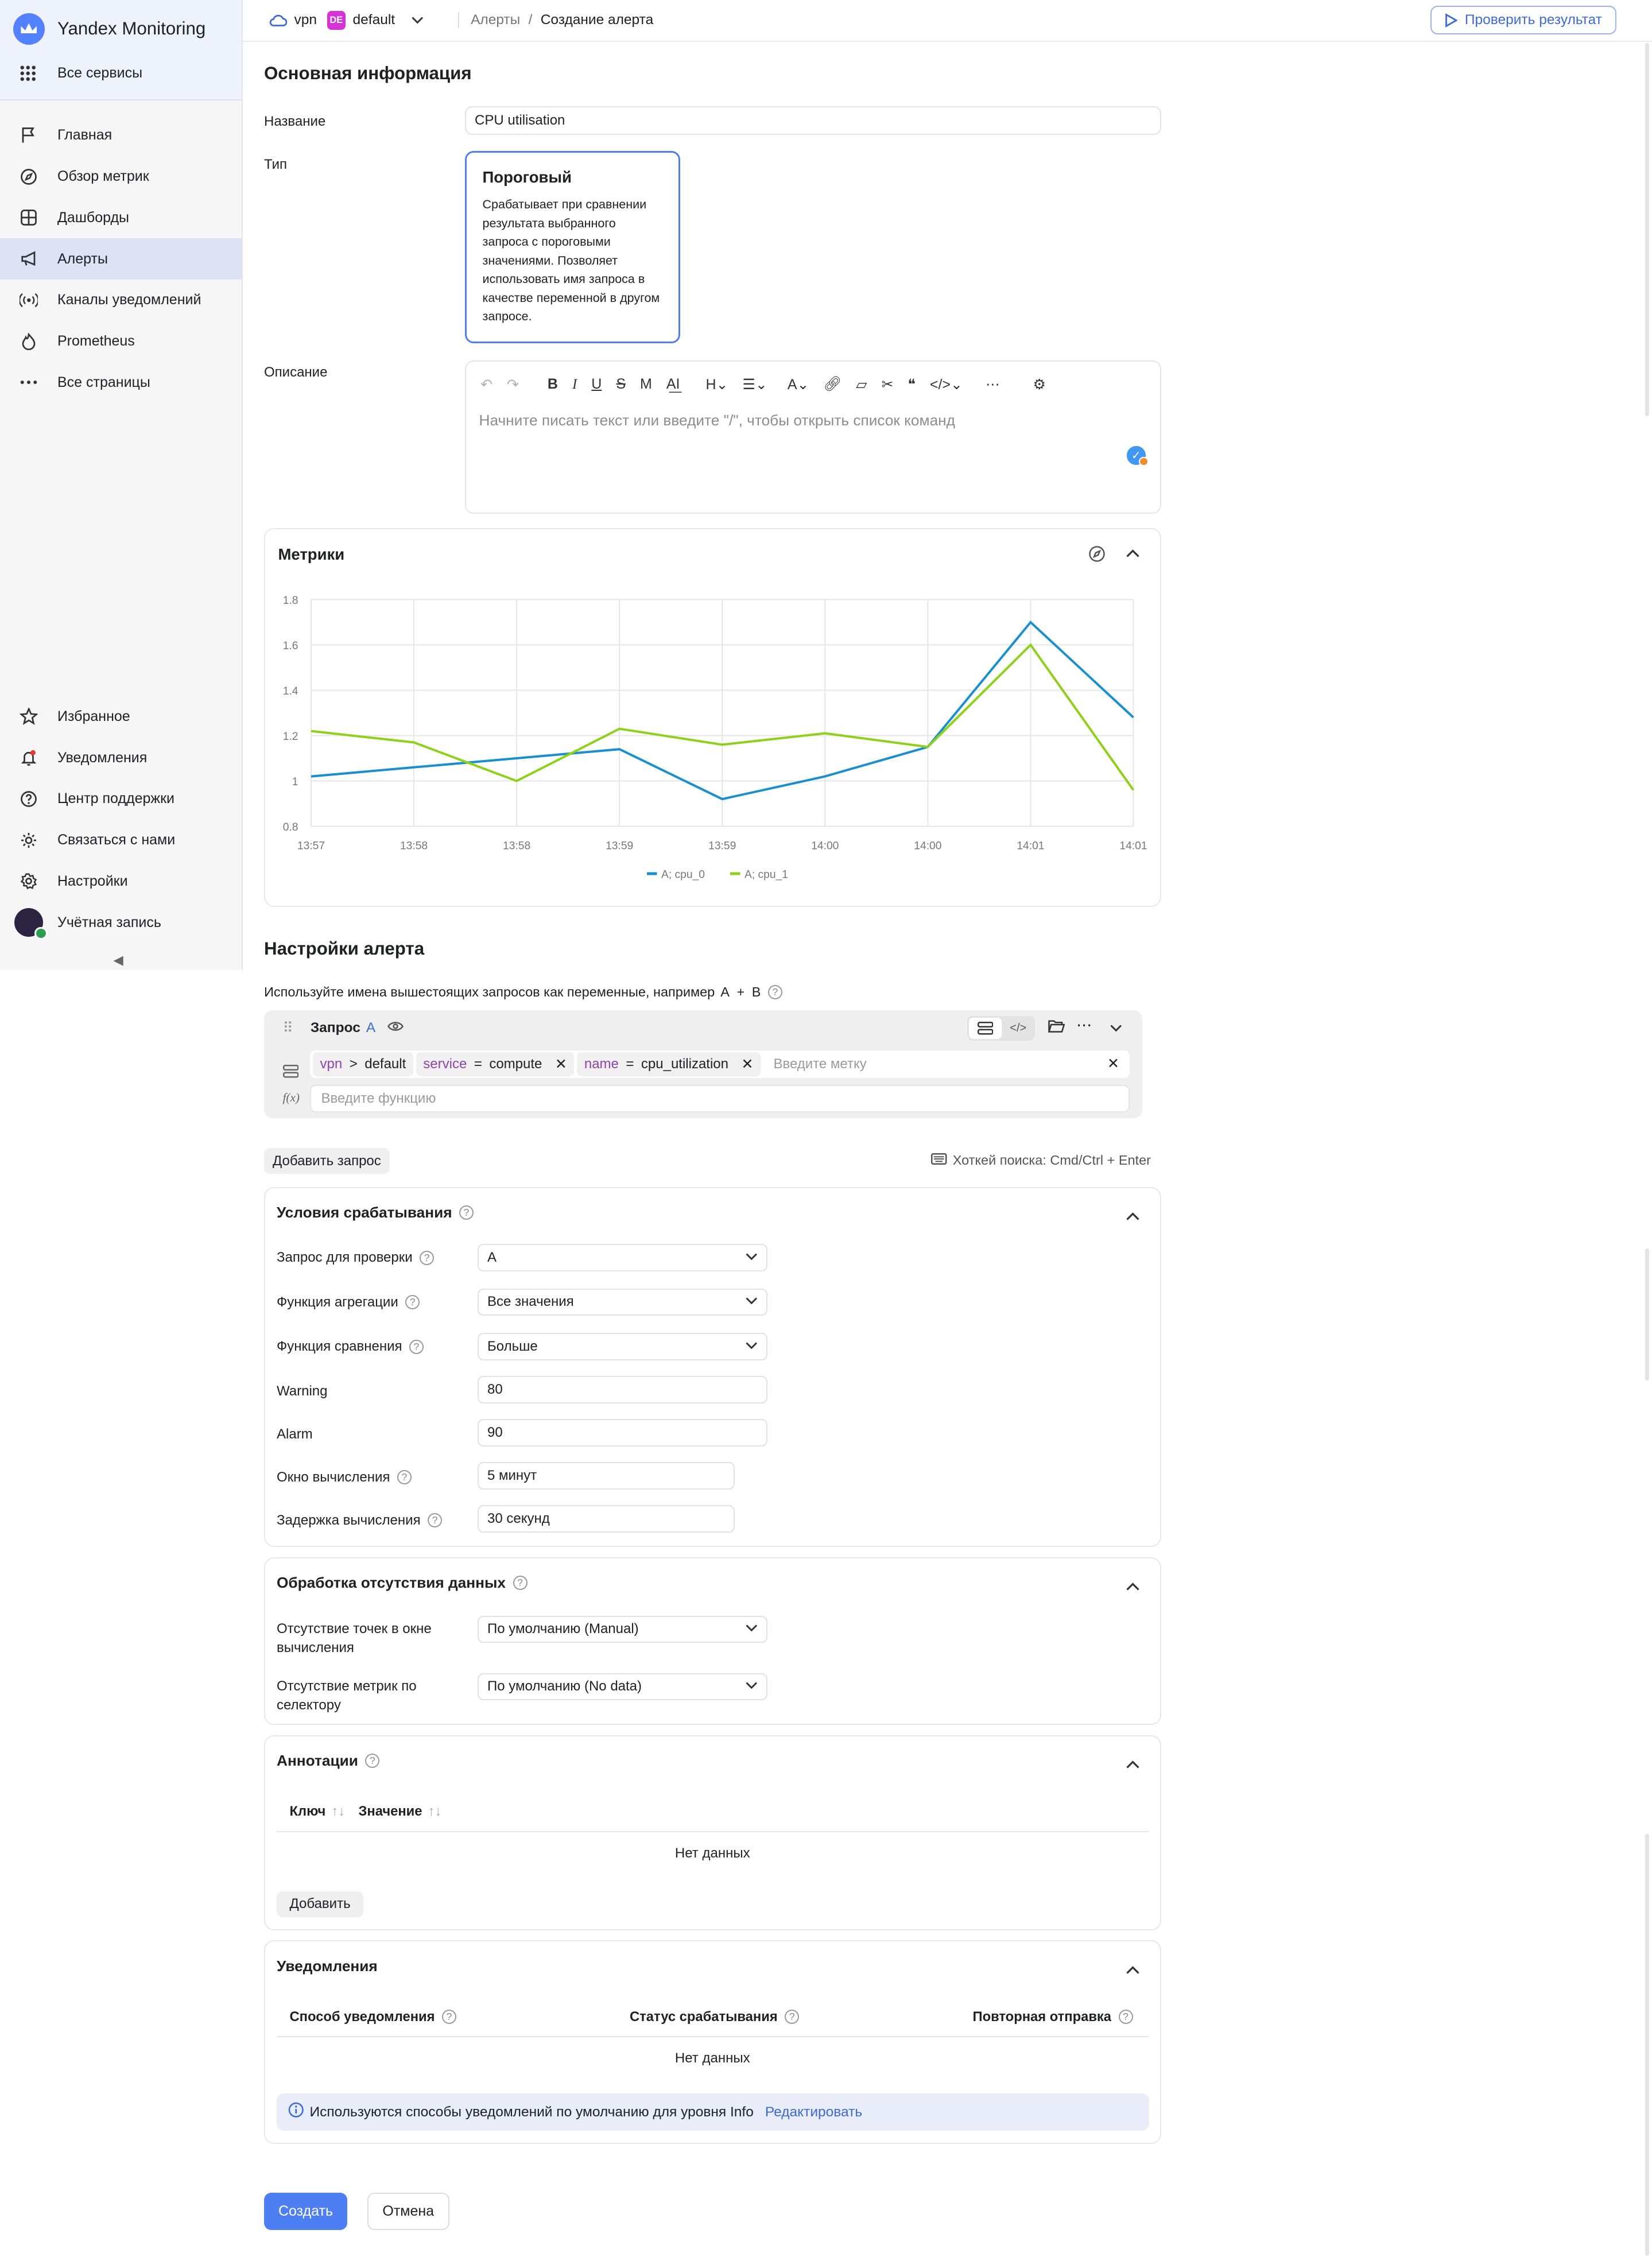  What do you see at coordinates (320, 1904) in the screenshot?
I see `add-annotation-button: Добавить` at bounding box center [320, 1904].